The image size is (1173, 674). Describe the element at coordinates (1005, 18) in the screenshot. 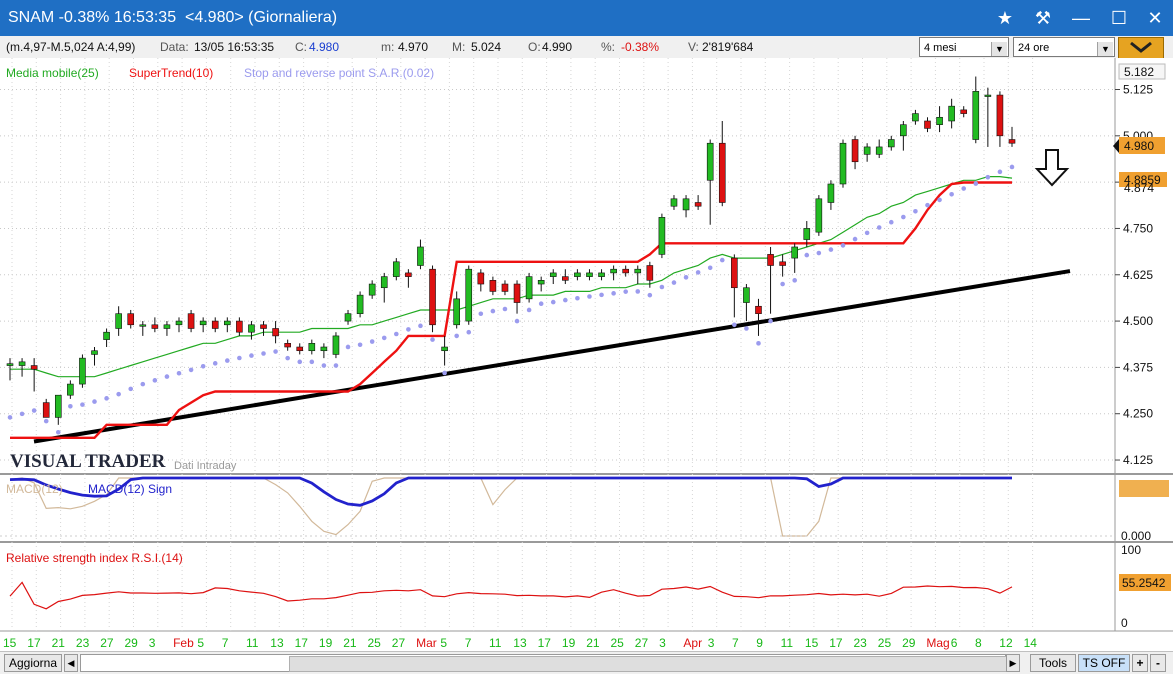

I see `star-icon: ★` at that location.